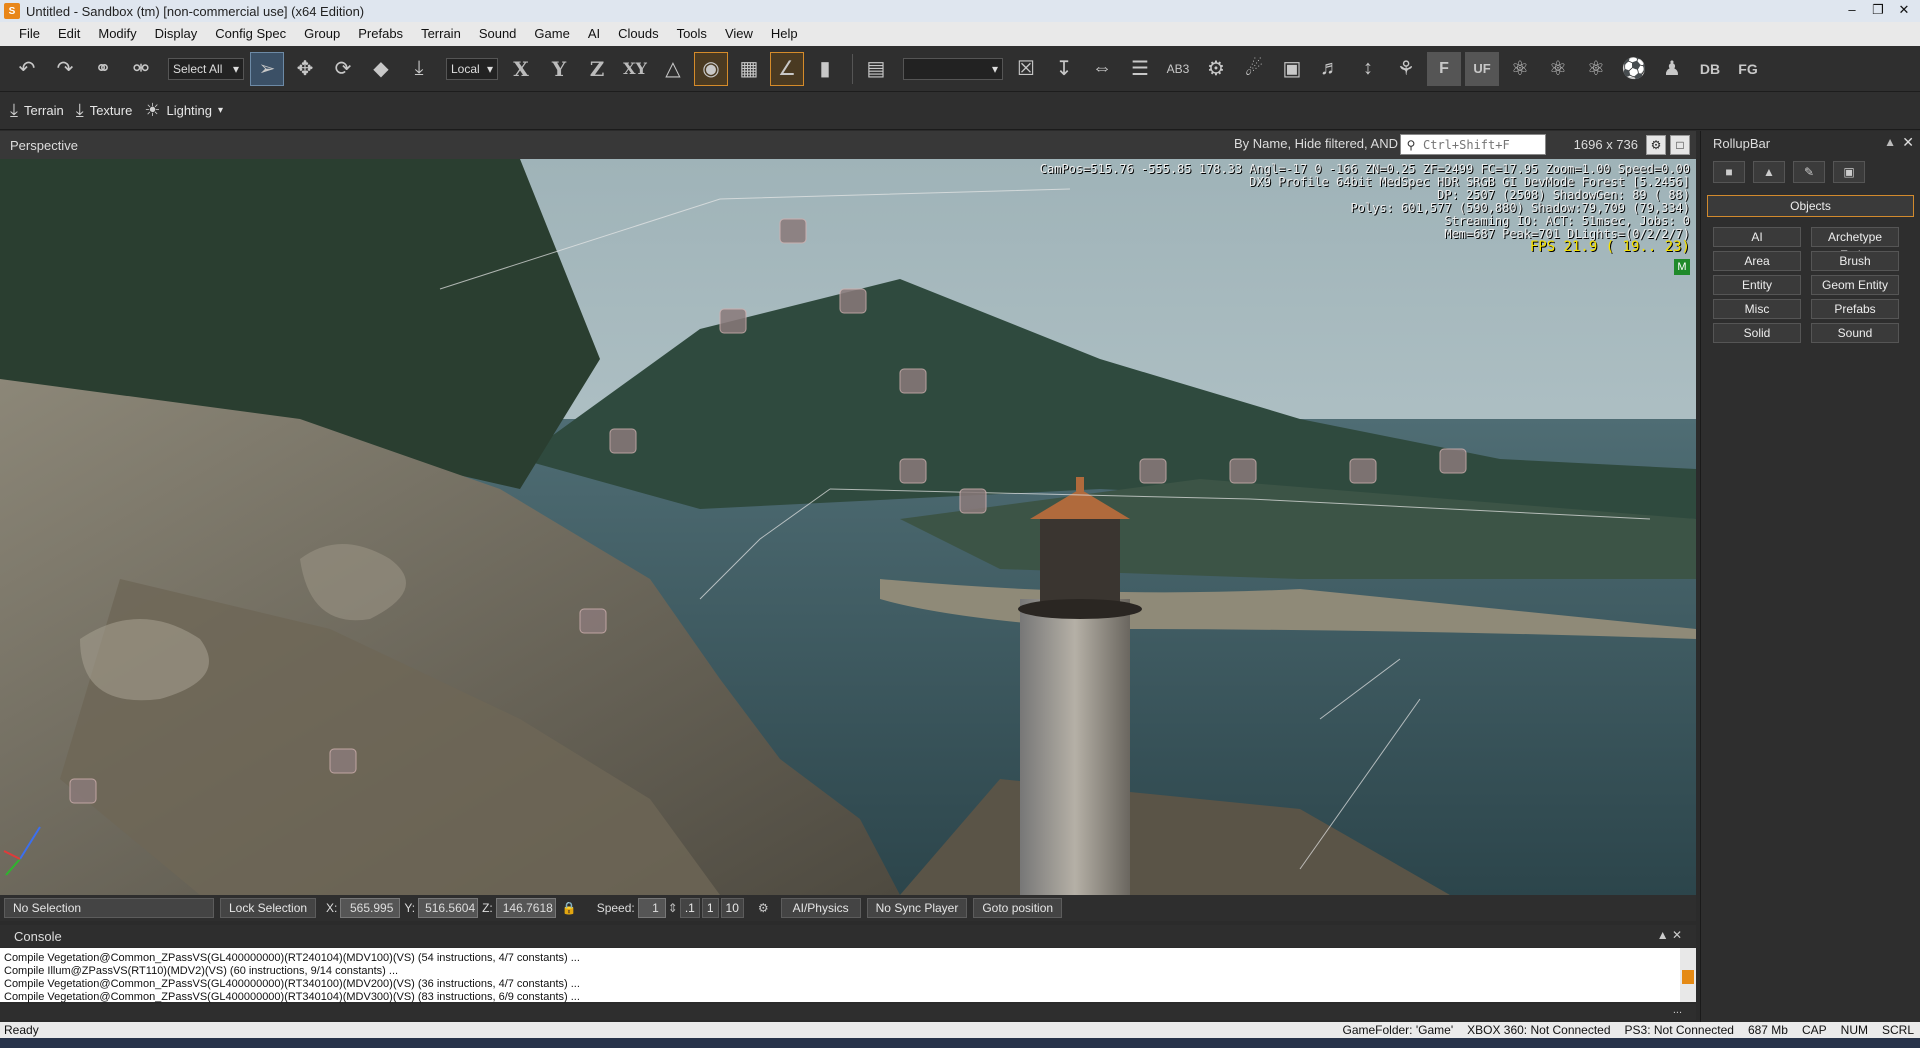  I want to click on selection-set-dropdown: ▾, so click(953, 68).